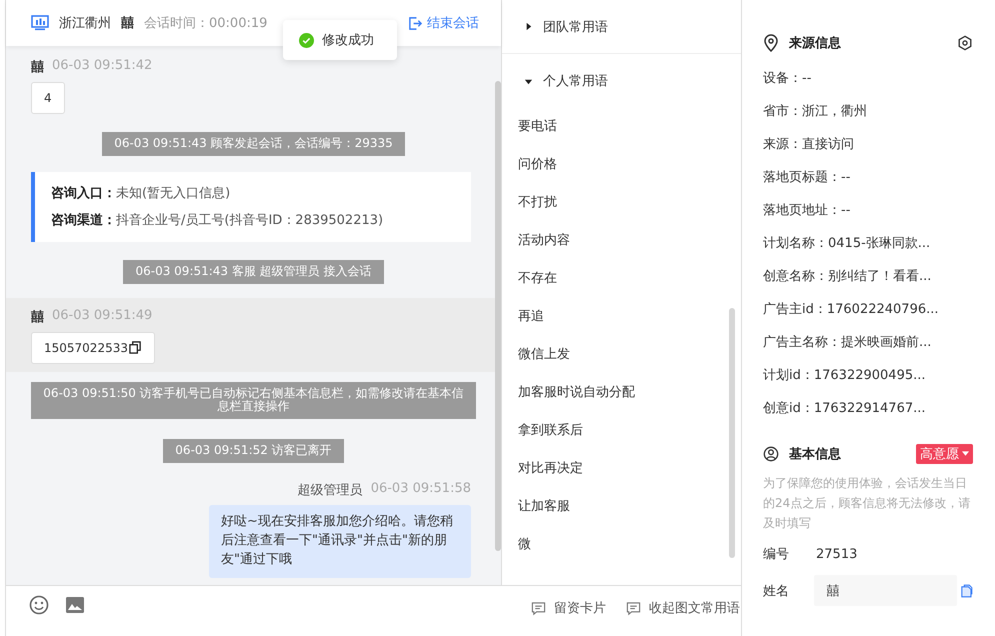 This screenshot has height=636, width=995. Describe the element at coordinates (206, 23) in the screenshot. I see `session-duration: 会话时间：00:00:19` at that location.